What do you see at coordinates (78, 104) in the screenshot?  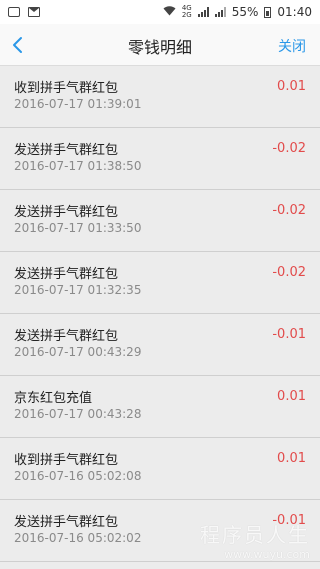 I see `transaction-date: 2016-07-17 01:39:01` at bounding box center [78, 104].